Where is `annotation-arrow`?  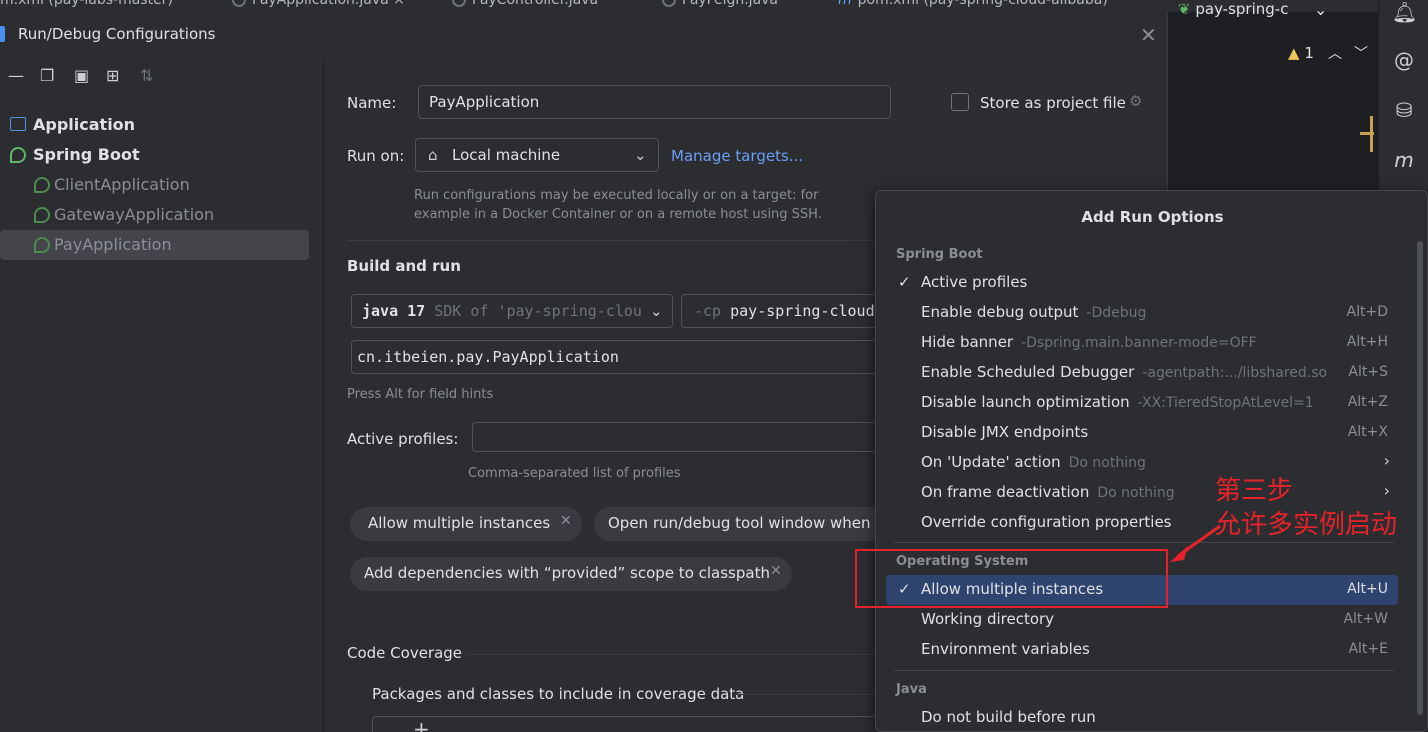 annotation-arrow is located at coordinates (1195, 543).